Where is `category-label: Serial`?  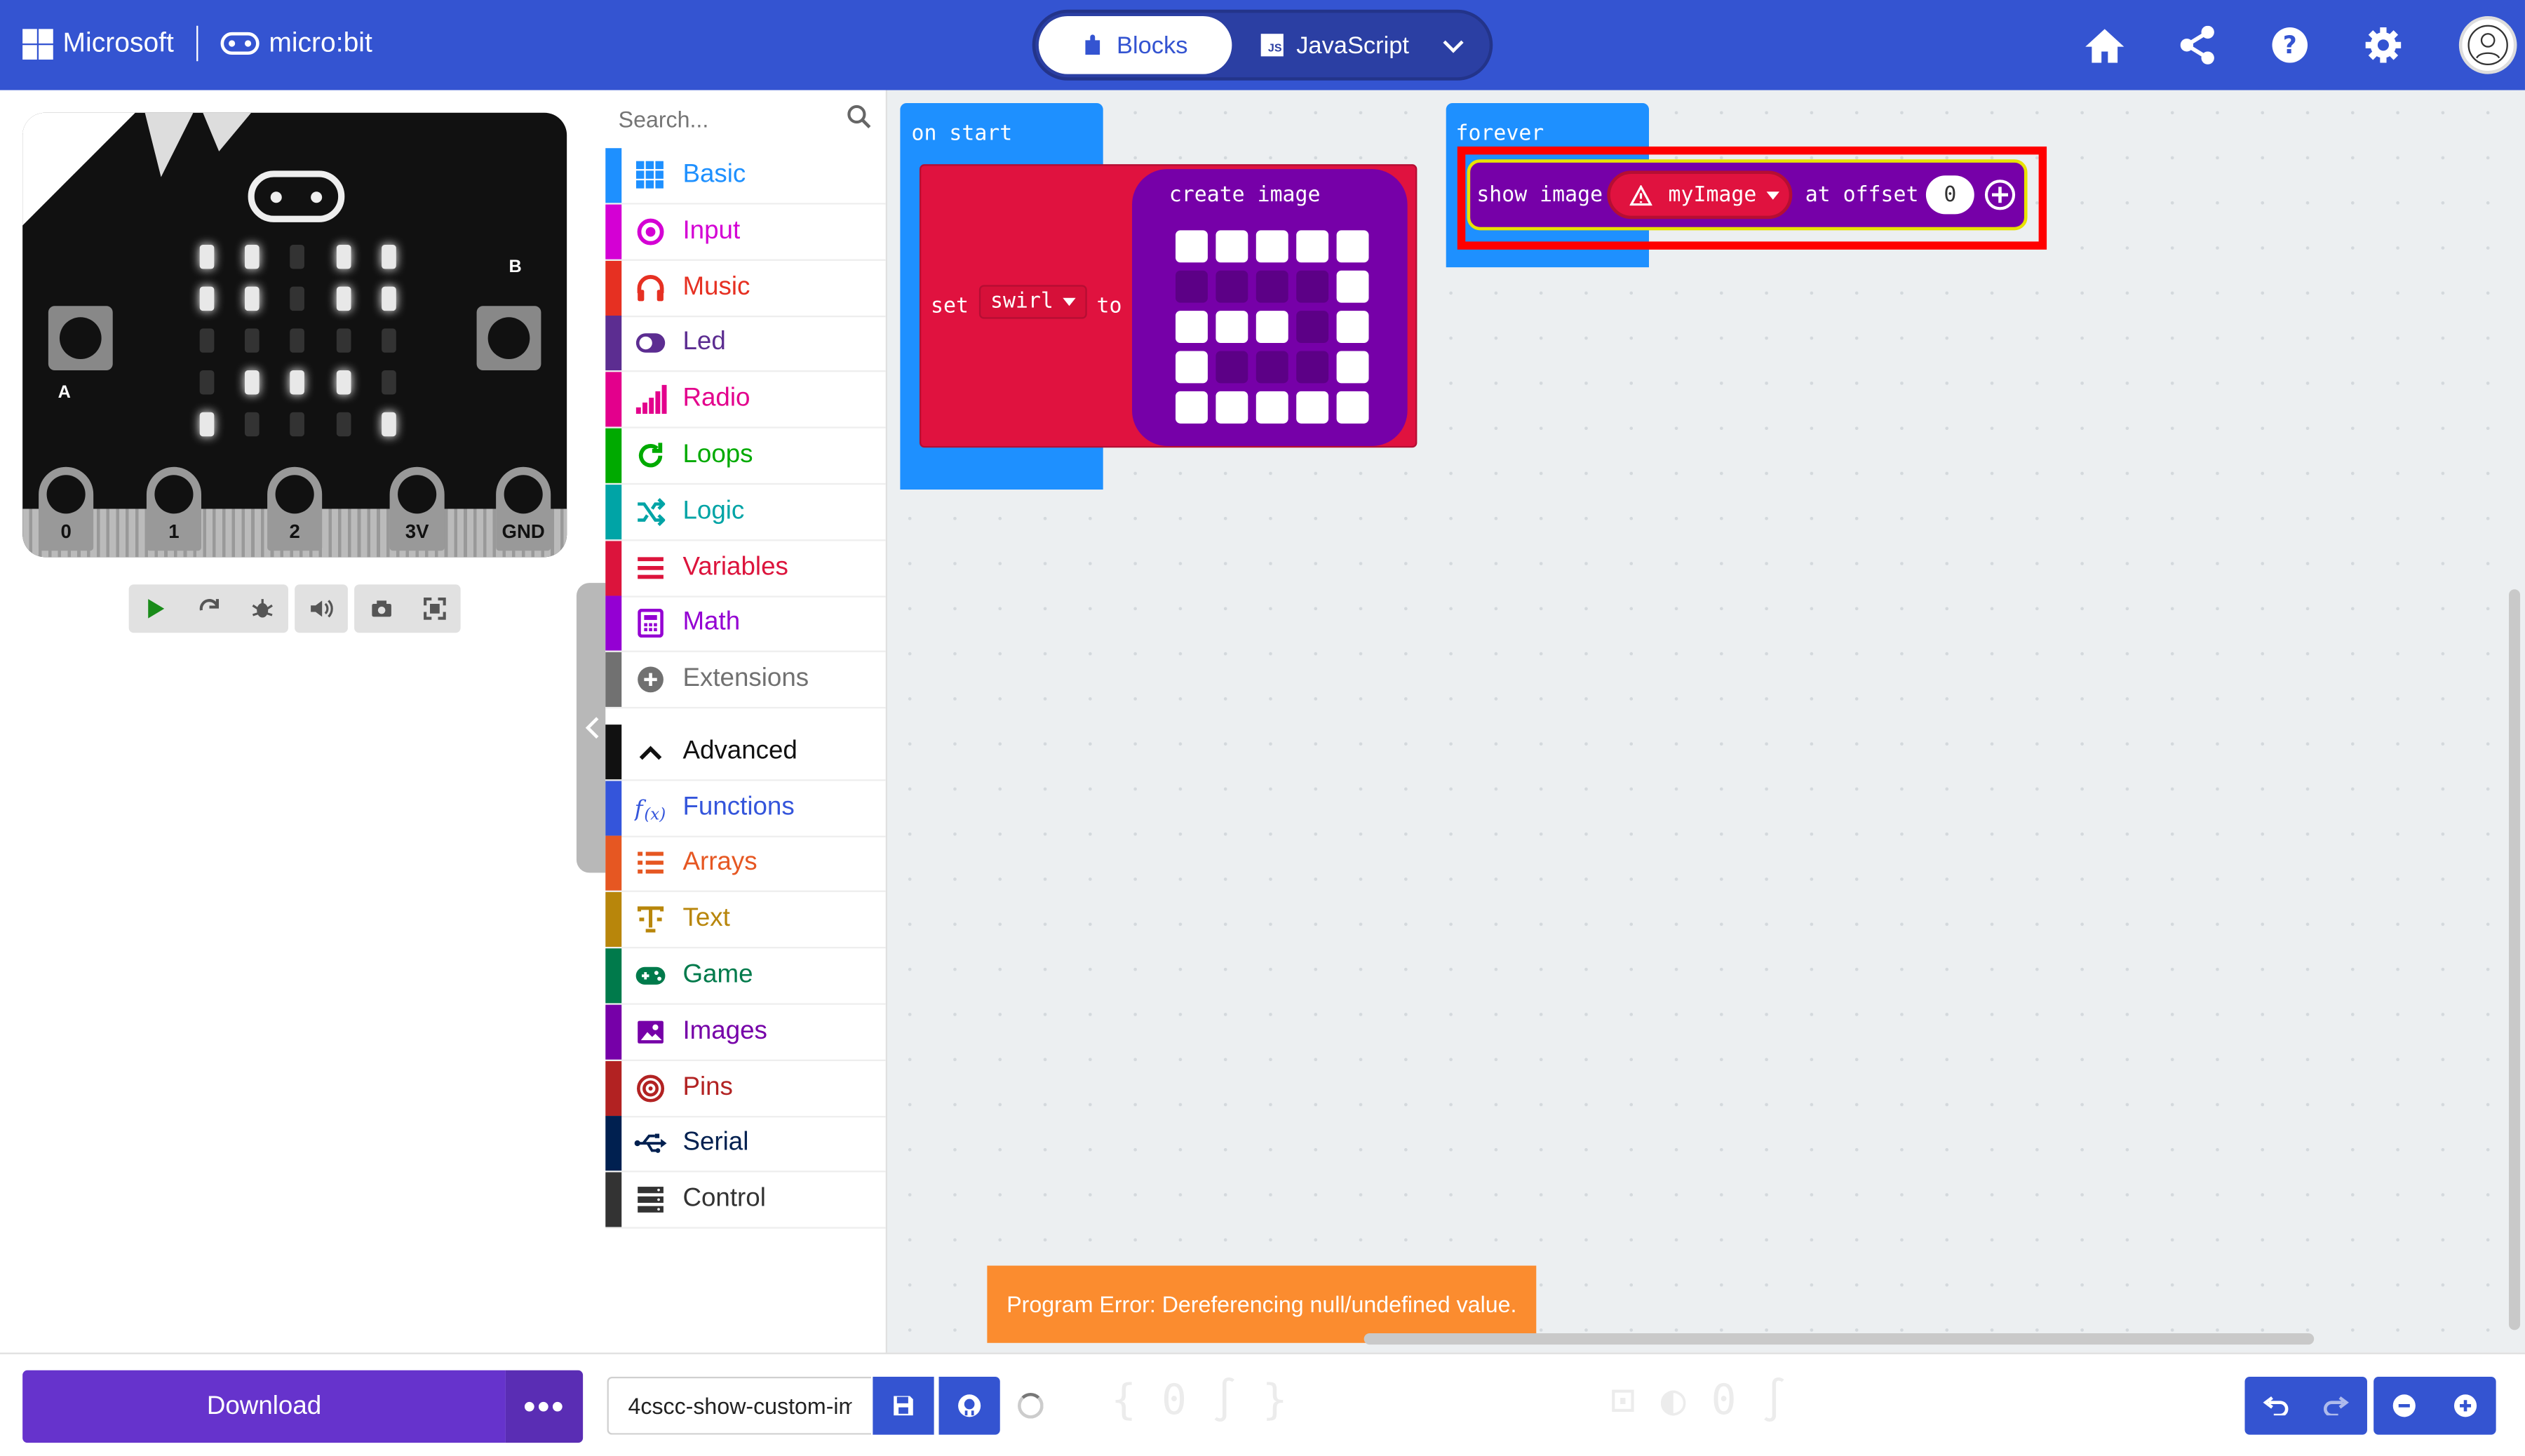
category-label: Serial is located at coordinates (715, 1143).